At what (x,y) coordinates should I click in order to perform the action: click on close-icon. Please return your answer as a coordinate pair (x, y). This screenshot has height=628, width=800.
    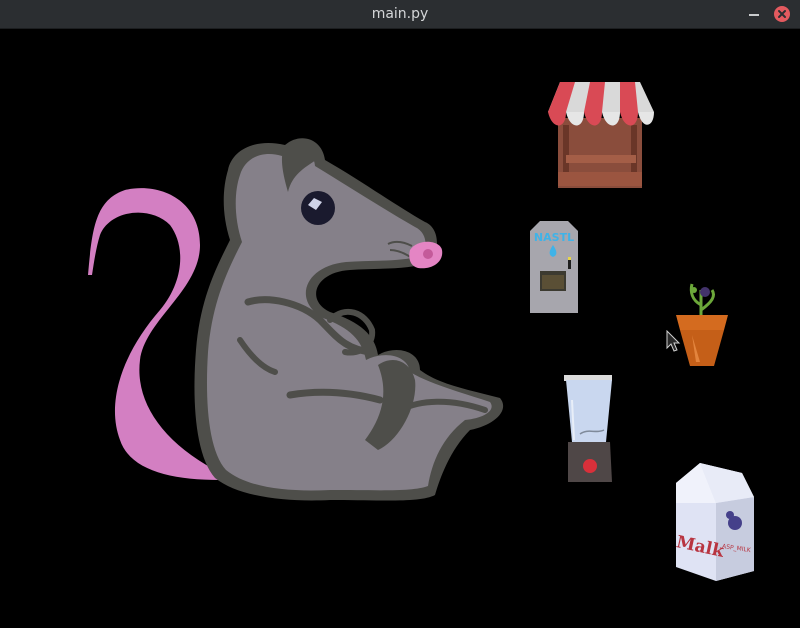
    Looking at the image, I should click on (782, 14).